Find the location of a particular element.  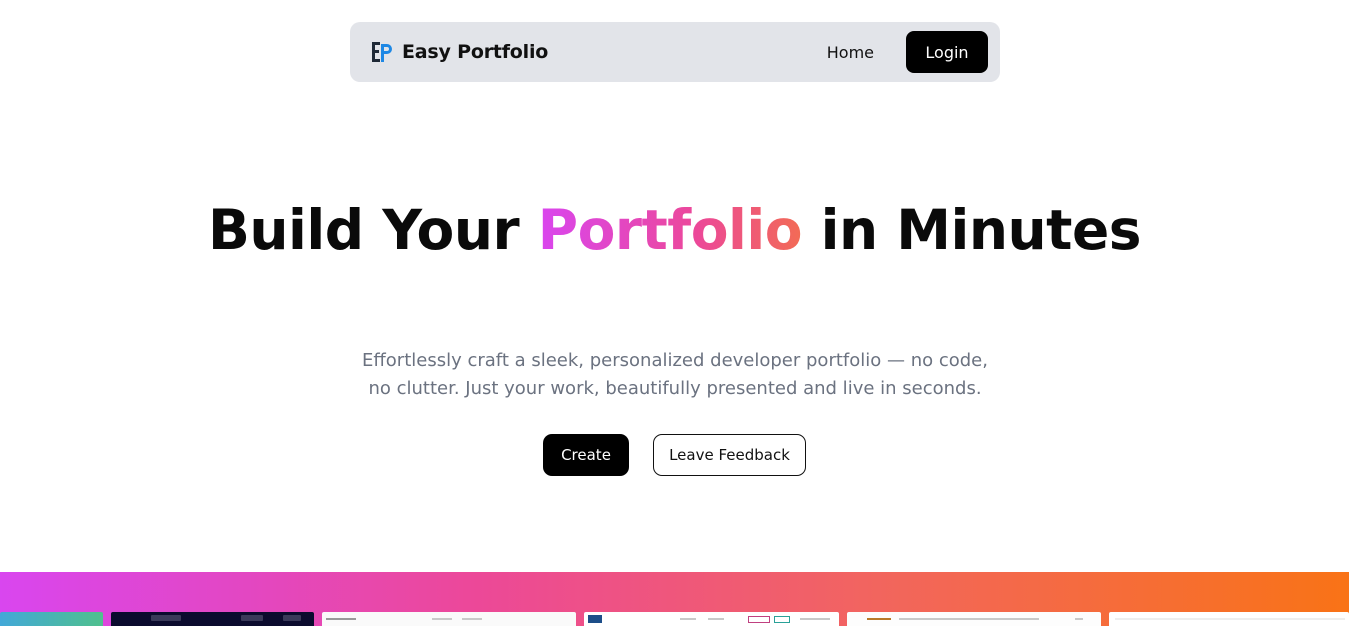

brand-name: Easy Portfolio is located at coordinates (475, 52).